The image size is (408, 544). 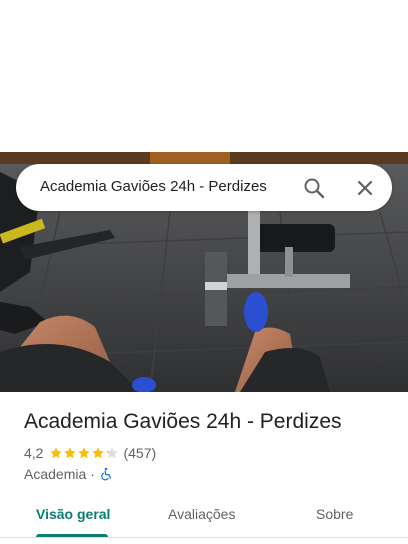 What do you see at coordinates (334, 514) in the screenshot?
I see `tab-about: Sobre` at bounding box center [334, 514].